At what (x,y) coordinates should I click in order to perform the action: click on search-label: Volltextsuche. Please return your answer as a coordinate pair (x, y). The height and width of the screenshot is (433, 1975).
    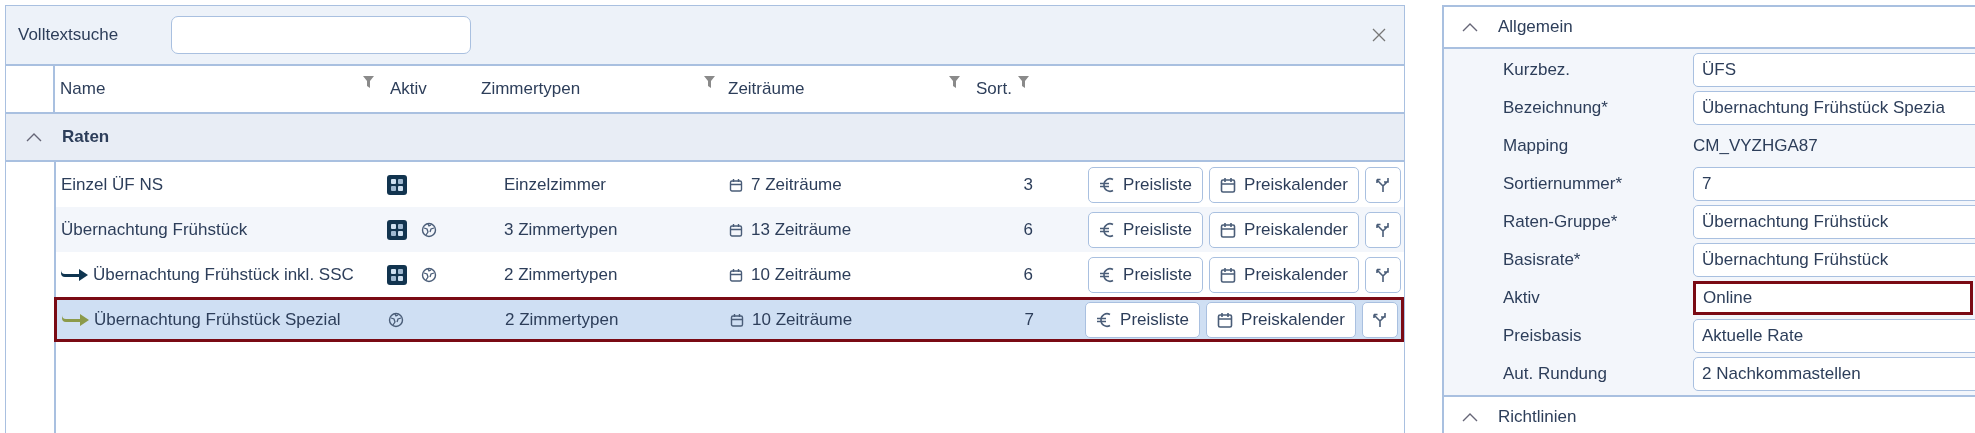
    Looking at the image, I should click on (69, 35).